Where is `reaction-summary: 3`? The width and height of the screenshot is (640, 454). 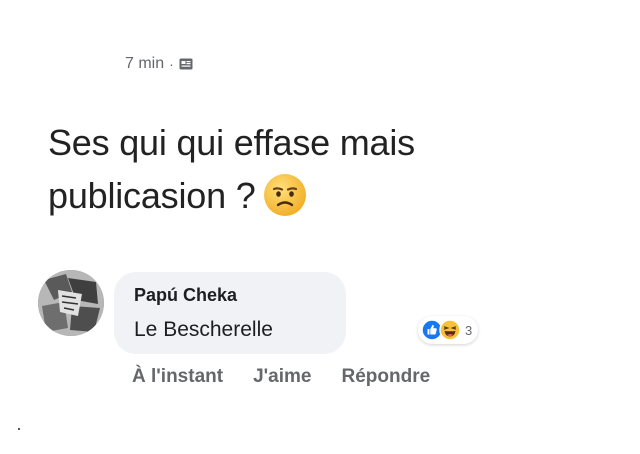
reaction-summary: 3 is located at coordinates (448, 330).